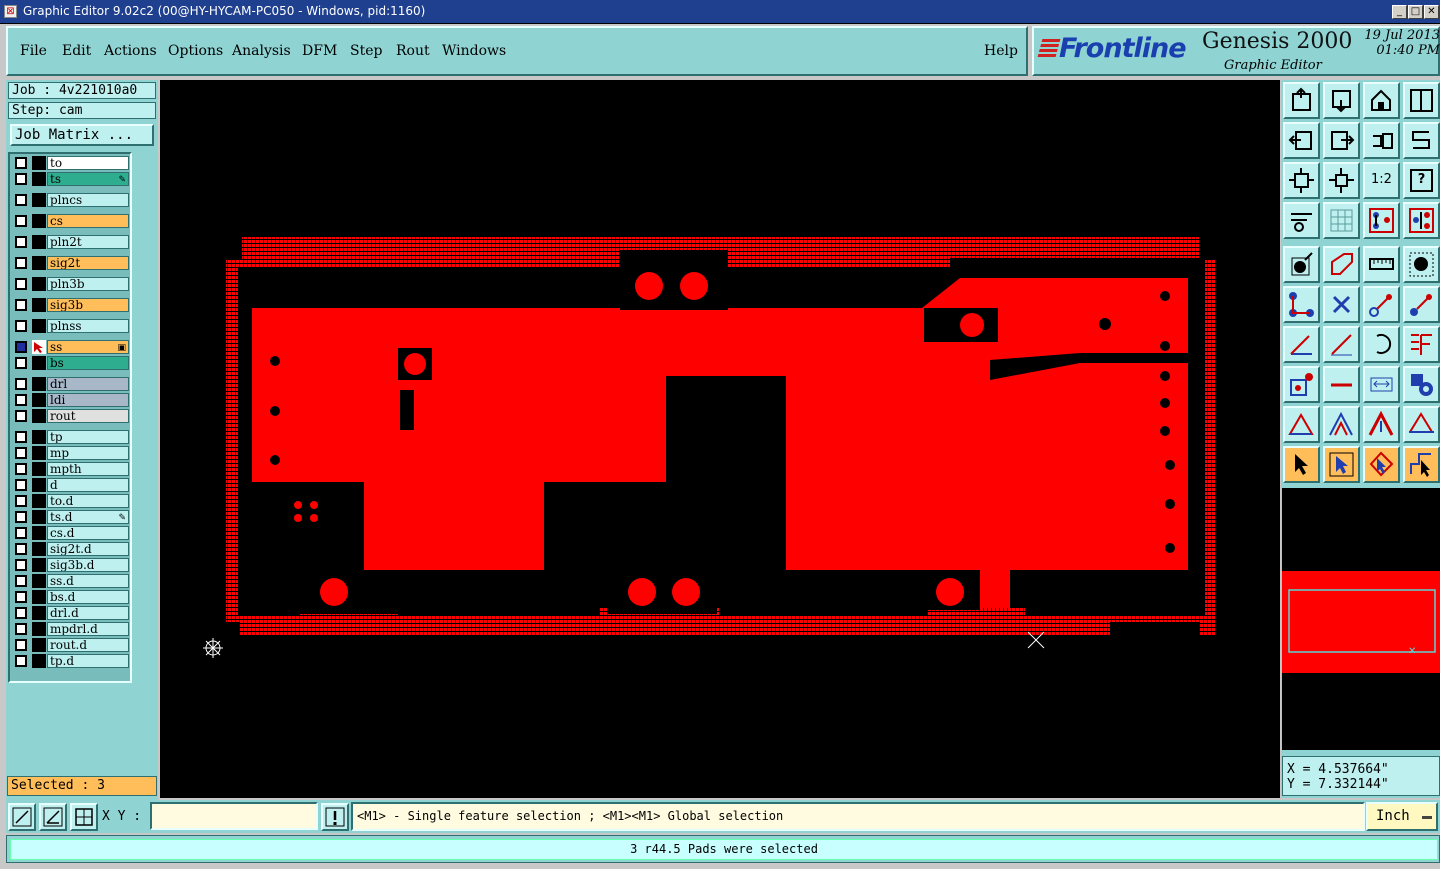  Describe the element at coordinates (53, 817) in the screenshot. I see `snap-angle-icon` at that location.